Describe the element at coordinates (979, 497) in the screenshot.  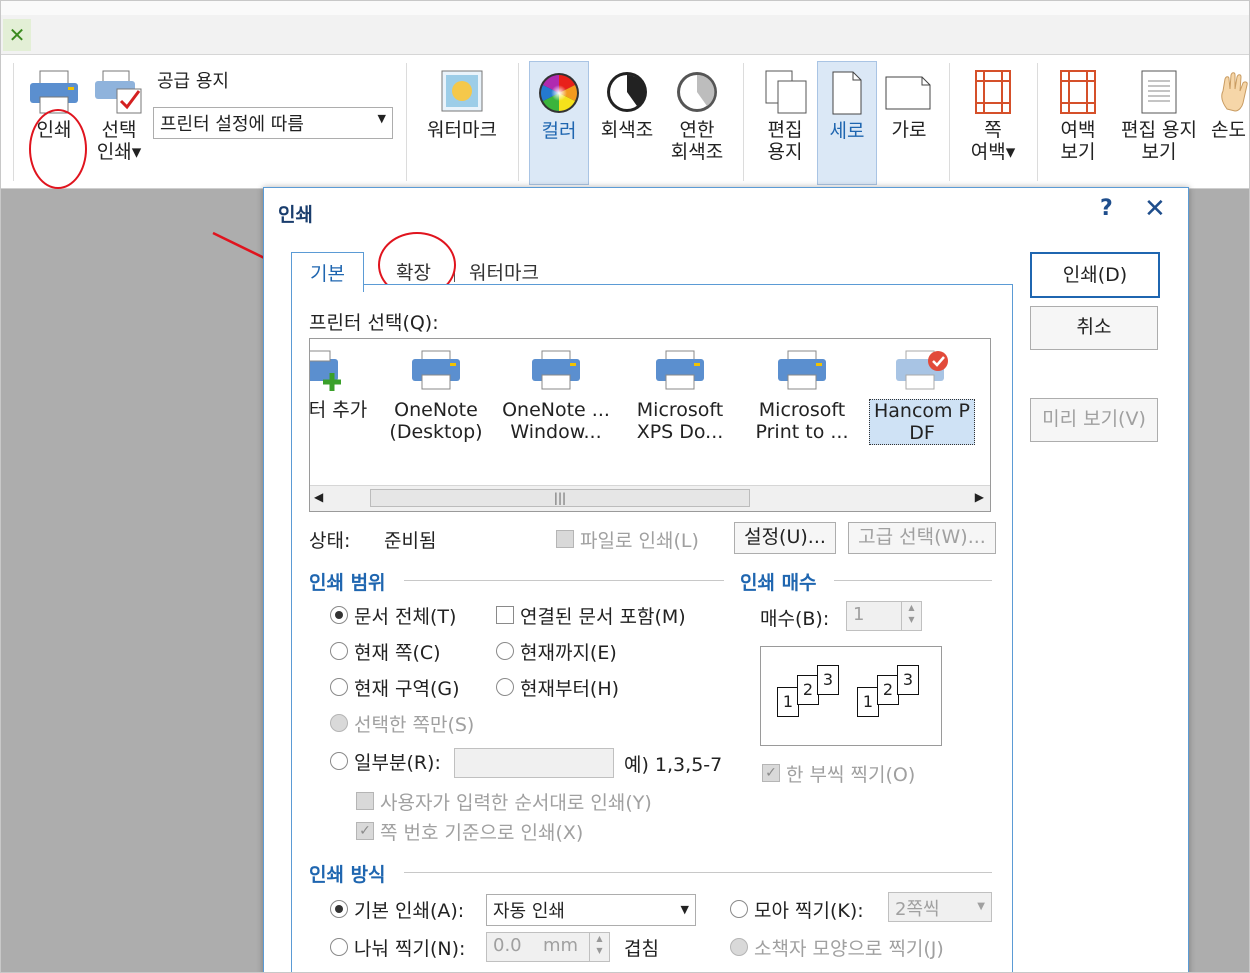
I see `scroll-right-icon: ▶` at that location.